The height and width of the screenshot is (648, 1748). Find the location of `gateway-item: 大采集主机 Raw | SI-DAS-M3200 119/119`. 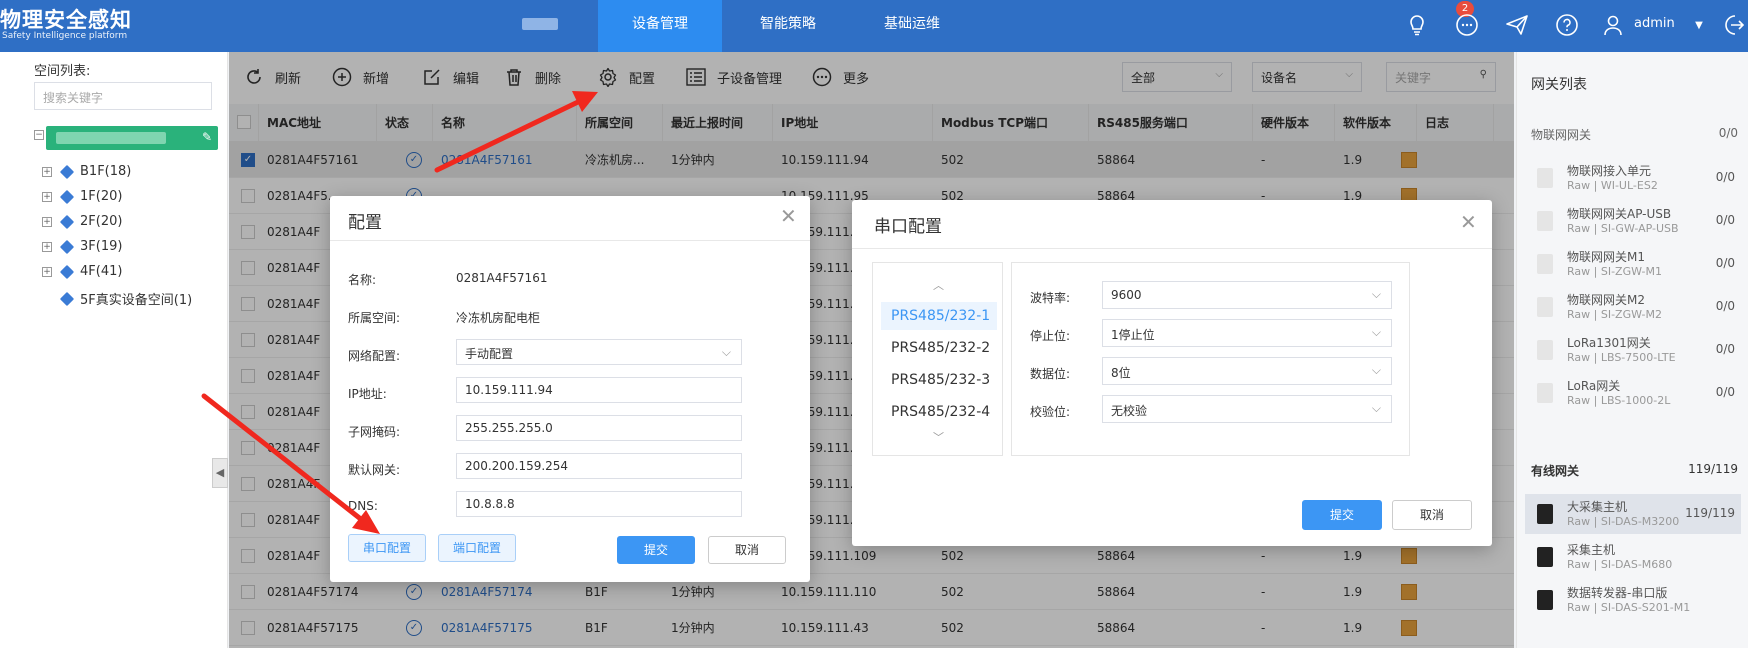

gateway-item: 大采集主机 Raw | SI-DAS-M3200 119/119 is located at coordinates (1633, 514).